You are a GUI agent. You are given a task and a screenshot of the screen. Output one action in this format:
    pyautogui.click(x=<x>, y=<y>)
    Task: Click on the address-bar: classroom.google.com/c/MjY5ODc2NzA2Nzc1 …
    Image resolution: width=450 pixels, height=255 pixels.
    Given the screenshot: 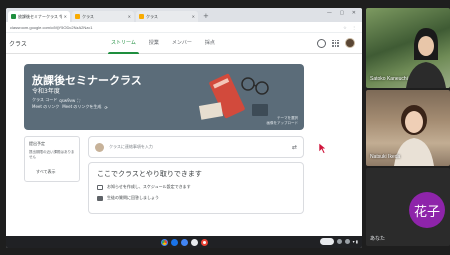 What is the action you would take?
    pyautogui.click(x=184, y=27)
    